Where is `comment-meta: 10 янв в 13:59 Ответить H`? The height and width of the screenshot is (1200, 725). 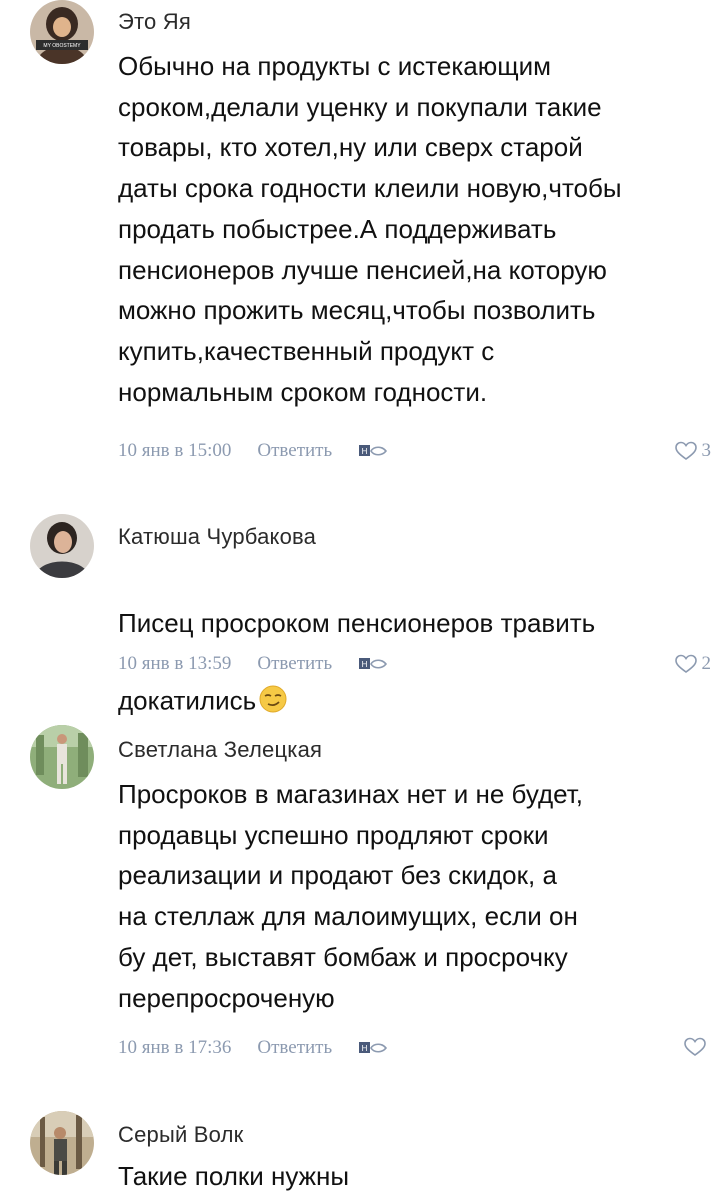 comment-meta: 10 янв в 13:59 Ответить H is located at coordinates (253, 664).